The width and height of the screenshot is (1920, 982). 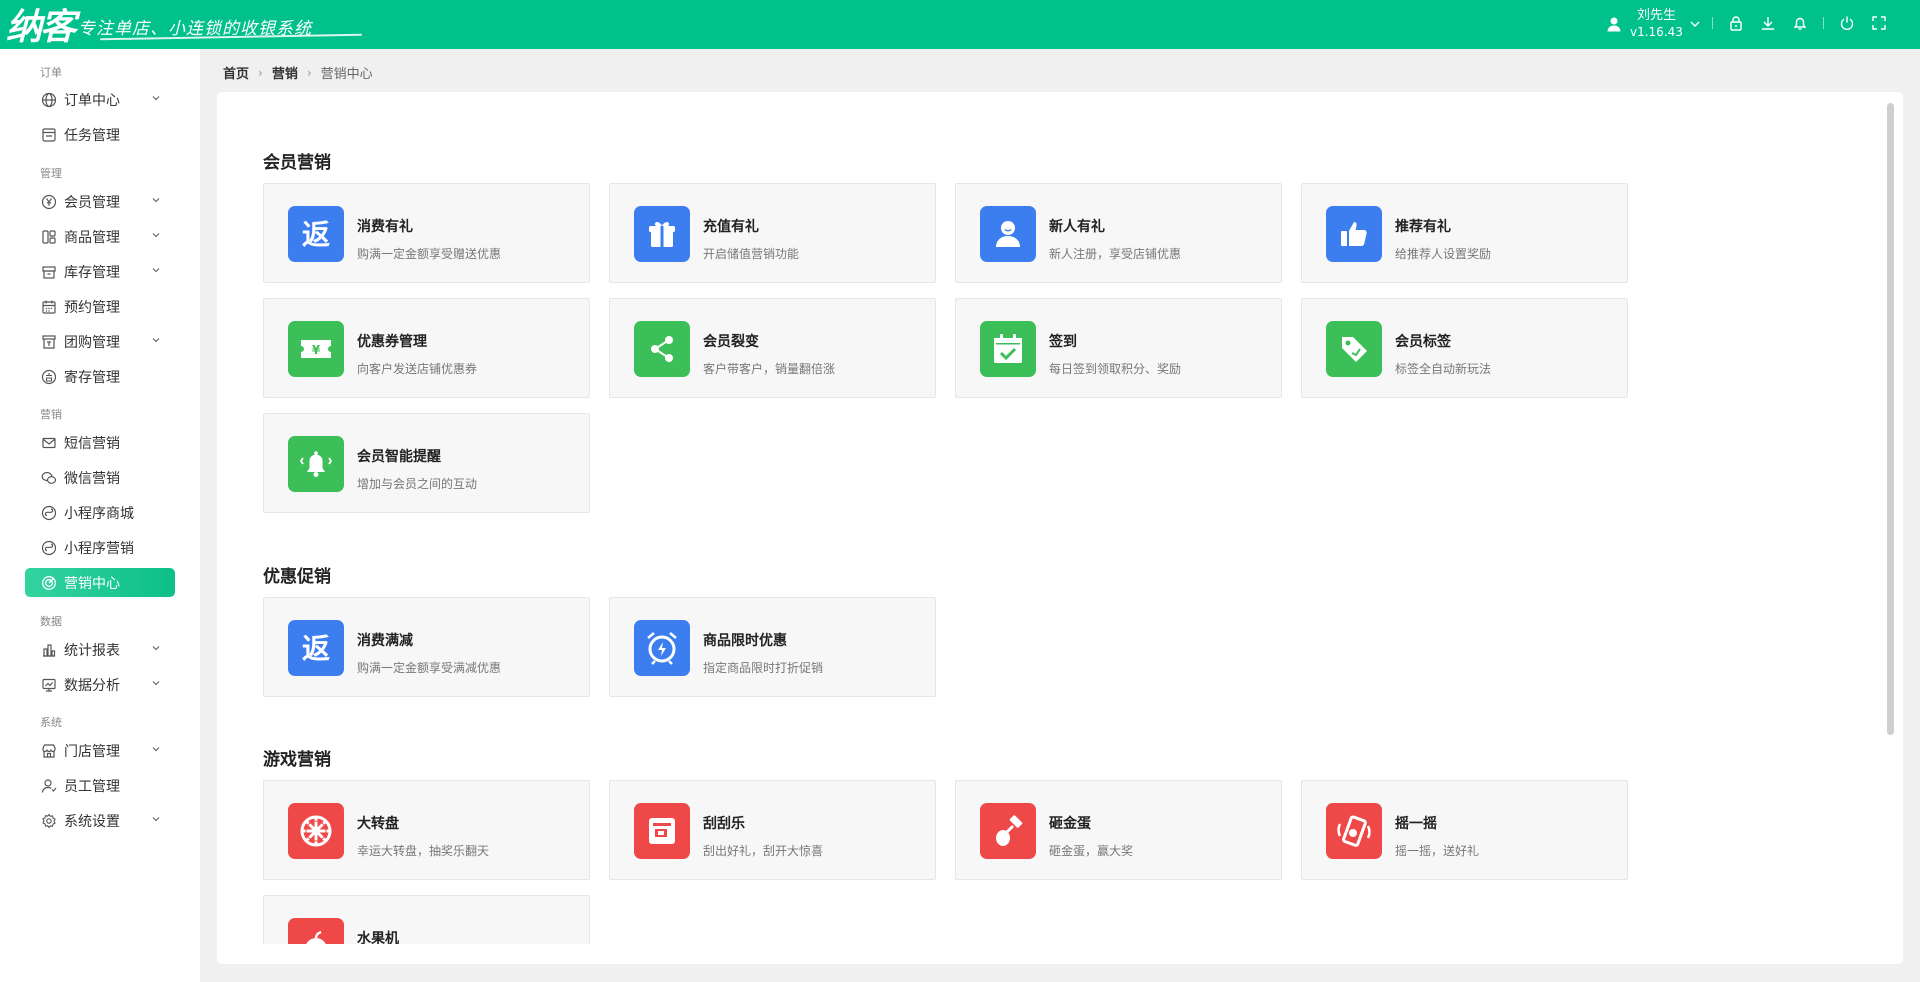 I want to click on sidebar-item-staff: 员工管理, so click(x=100, y=785).